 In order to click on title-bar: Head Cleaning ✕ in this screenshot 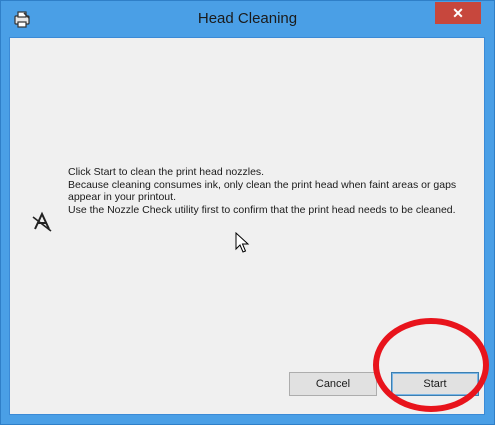, I will do `click(247, 19)`.